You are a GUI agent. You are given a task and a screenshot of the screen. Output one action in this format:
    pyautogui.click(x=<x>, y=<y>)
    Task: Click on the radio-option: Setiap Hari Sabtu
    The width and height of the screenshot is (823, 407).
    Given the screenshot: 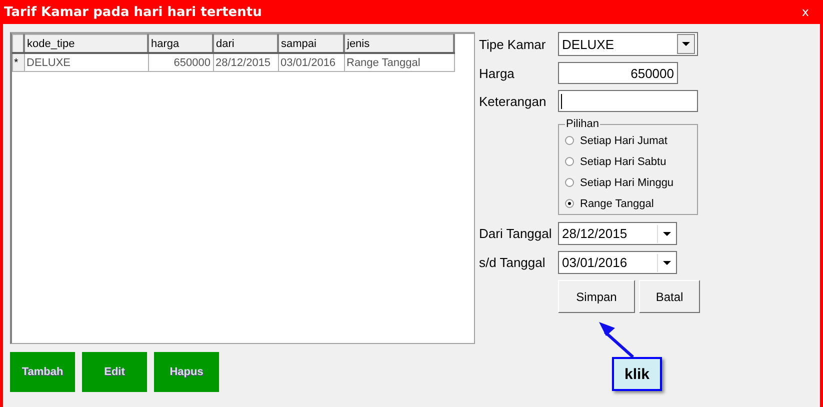 What is the action you would take?
    pyautogui.click(x=631, y=161)
    